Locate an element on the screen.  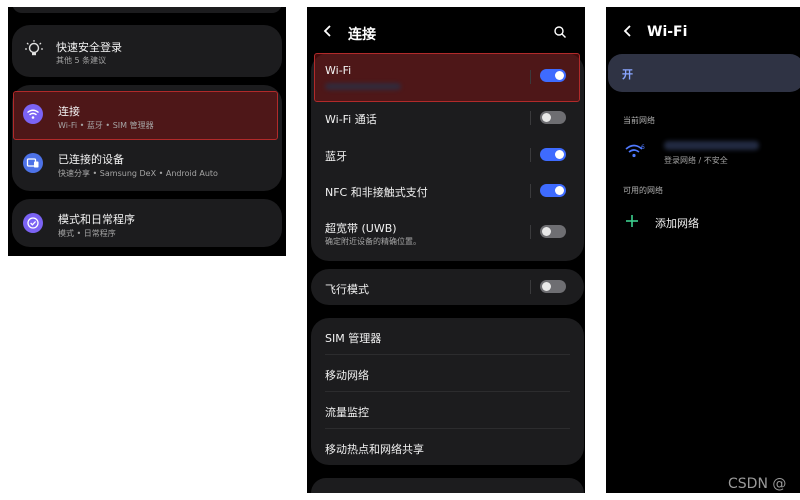
add-network-row: 添加网络 is located at coordinates (703, 222).